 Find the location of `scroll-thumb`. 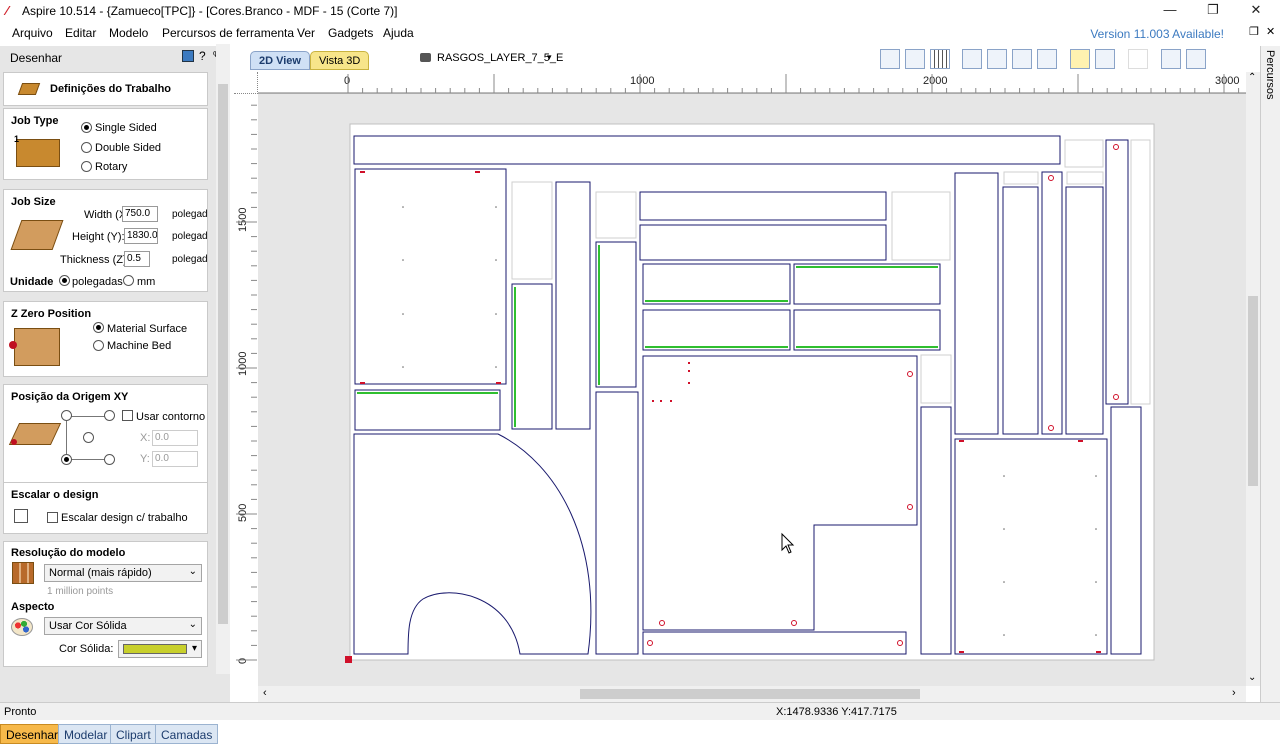

scroll-thumb is located at coordinates (223, 354).